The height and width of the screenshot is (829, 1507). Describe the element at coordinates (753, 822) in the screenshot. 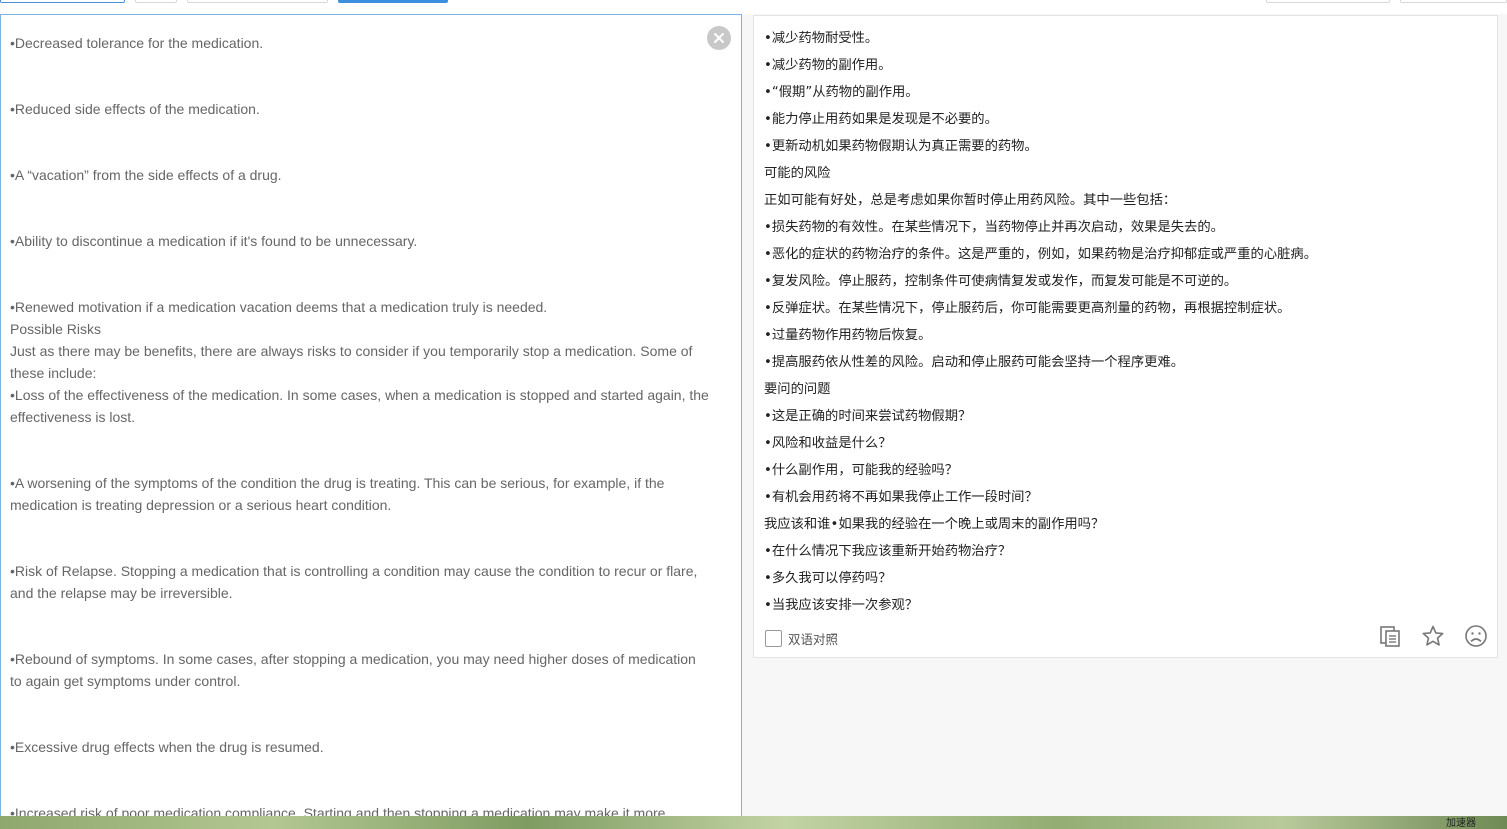

I see `taskbar-strip` at that location.